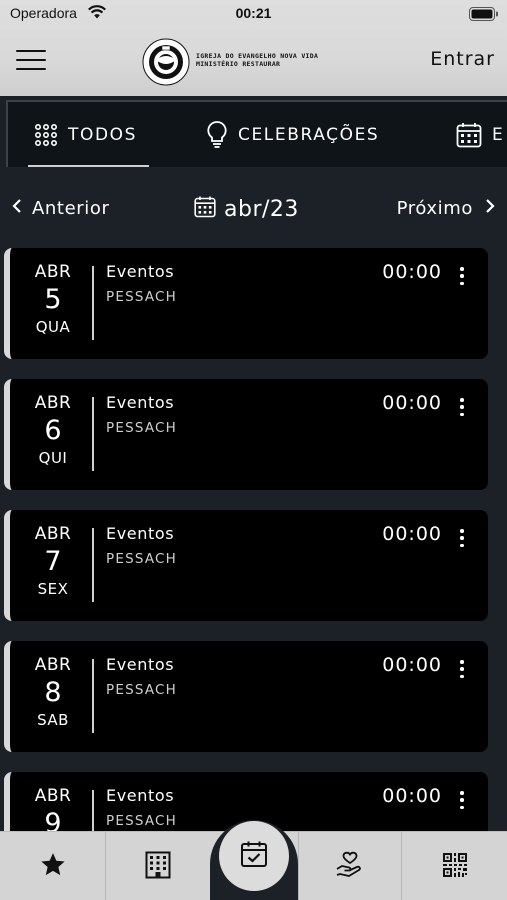  I want to click on event-card: ABR 8 SAB Eventos PESSACH 00:00, so click(246, 696).